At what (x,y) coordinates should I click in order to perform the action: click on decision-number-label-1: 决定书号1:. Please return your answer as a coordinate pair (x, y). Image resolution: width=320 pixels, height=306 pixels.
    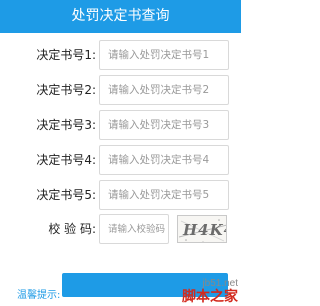
    Looking at the image, I should click on (66, 55).